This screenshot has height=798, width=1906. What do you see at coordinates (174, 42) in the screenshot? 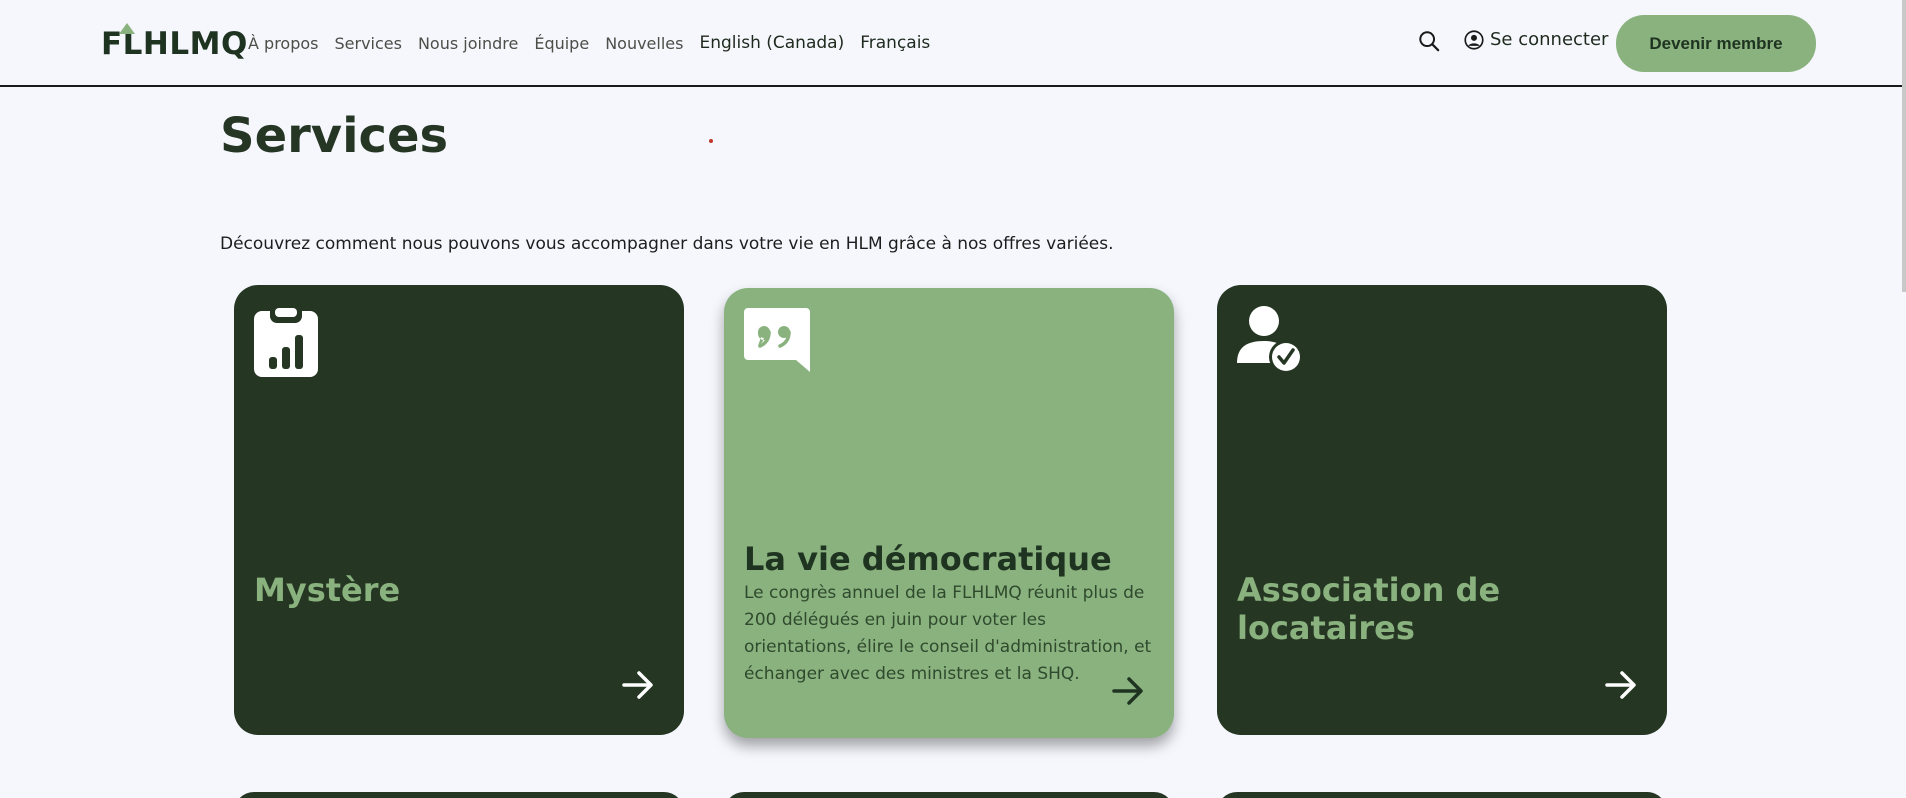
I see `logo: FLHLMQ` at bounding box center [174, 42].